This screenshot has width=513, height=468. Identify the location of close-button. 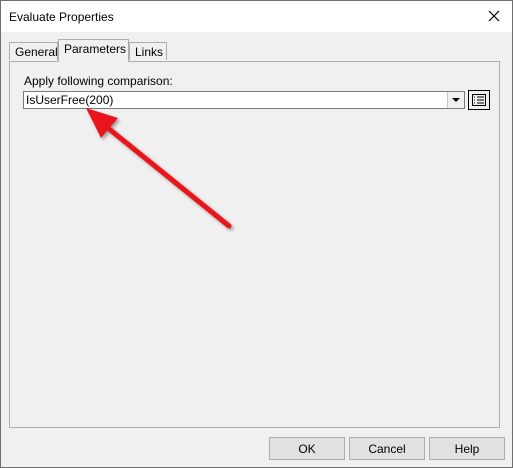
(494, 16).